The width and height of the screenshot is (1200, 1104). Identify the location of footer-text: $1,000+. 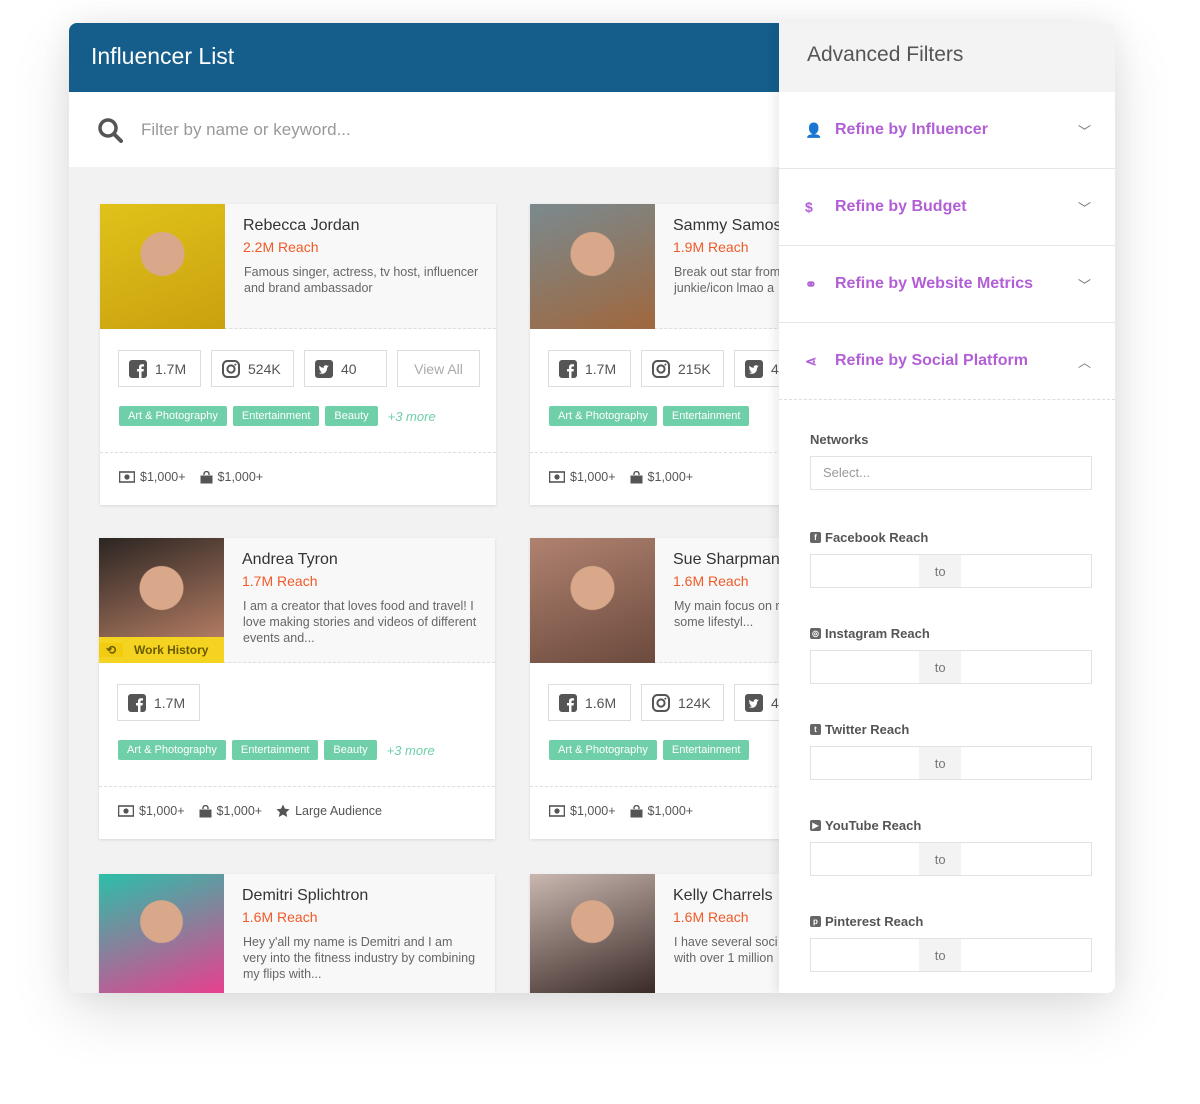
(240, 477).